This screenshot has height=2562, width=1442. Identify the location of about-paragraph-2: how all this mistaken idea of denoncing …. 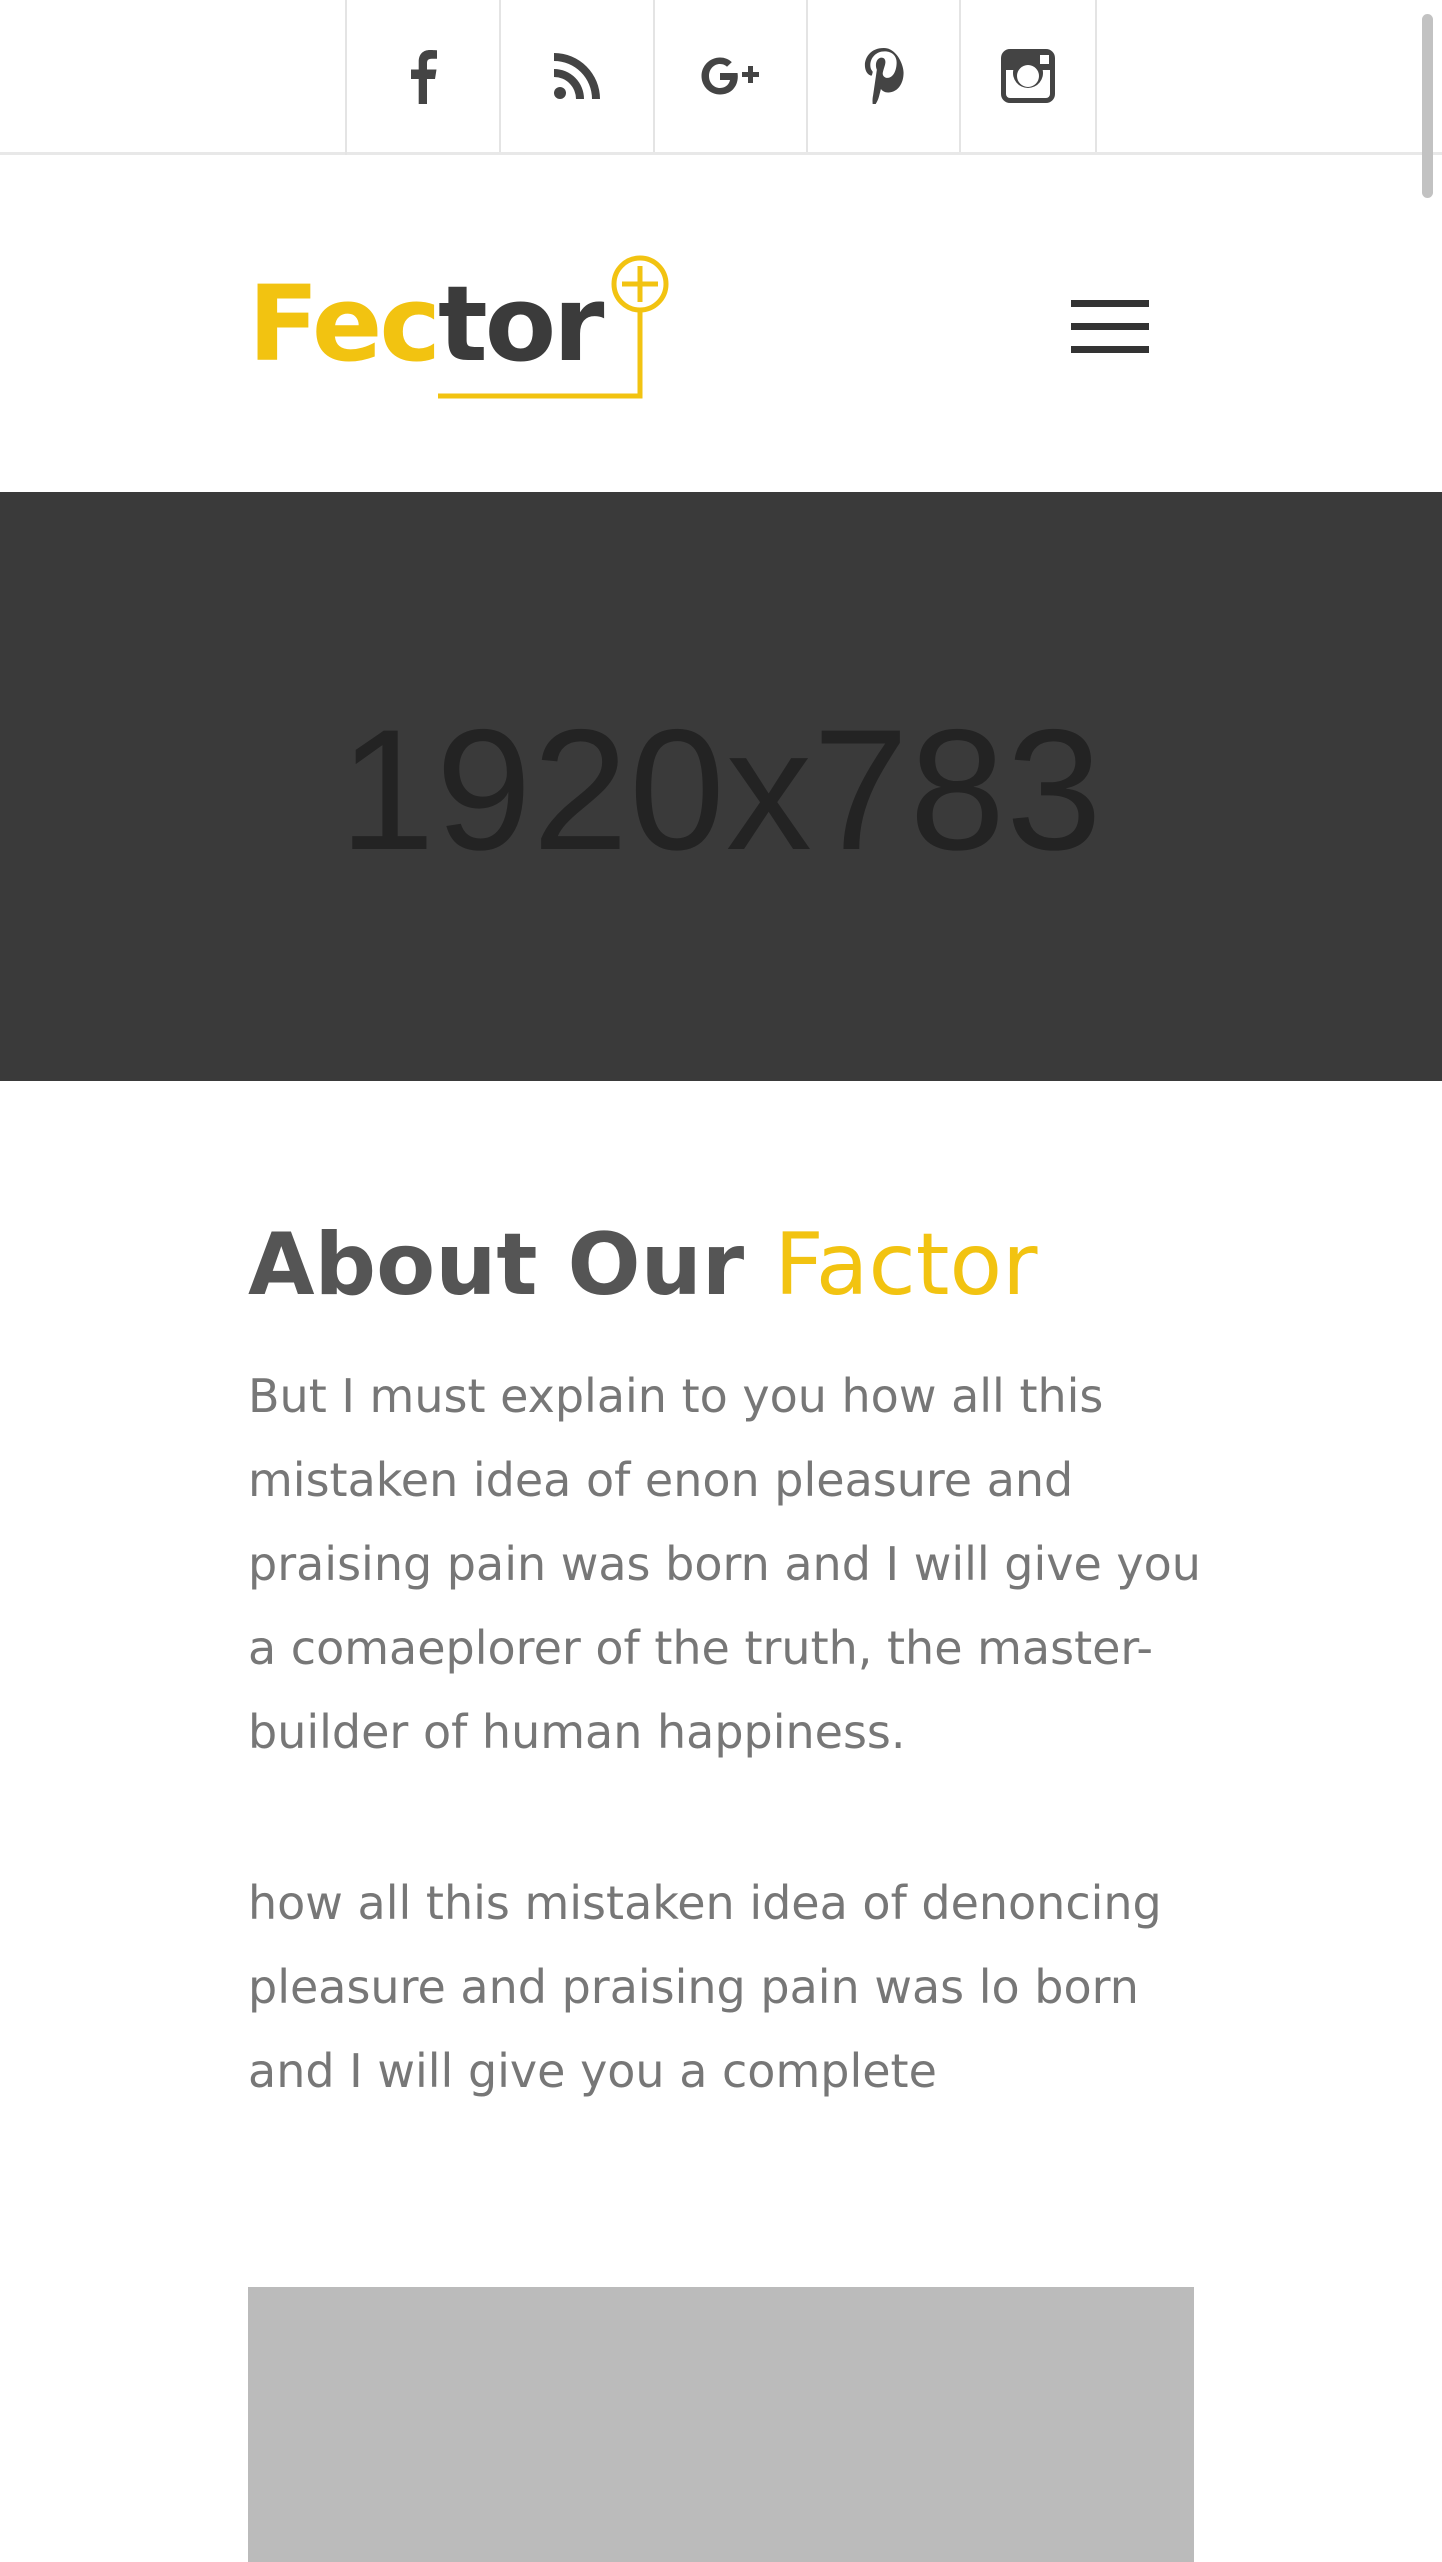
(705, 1987).